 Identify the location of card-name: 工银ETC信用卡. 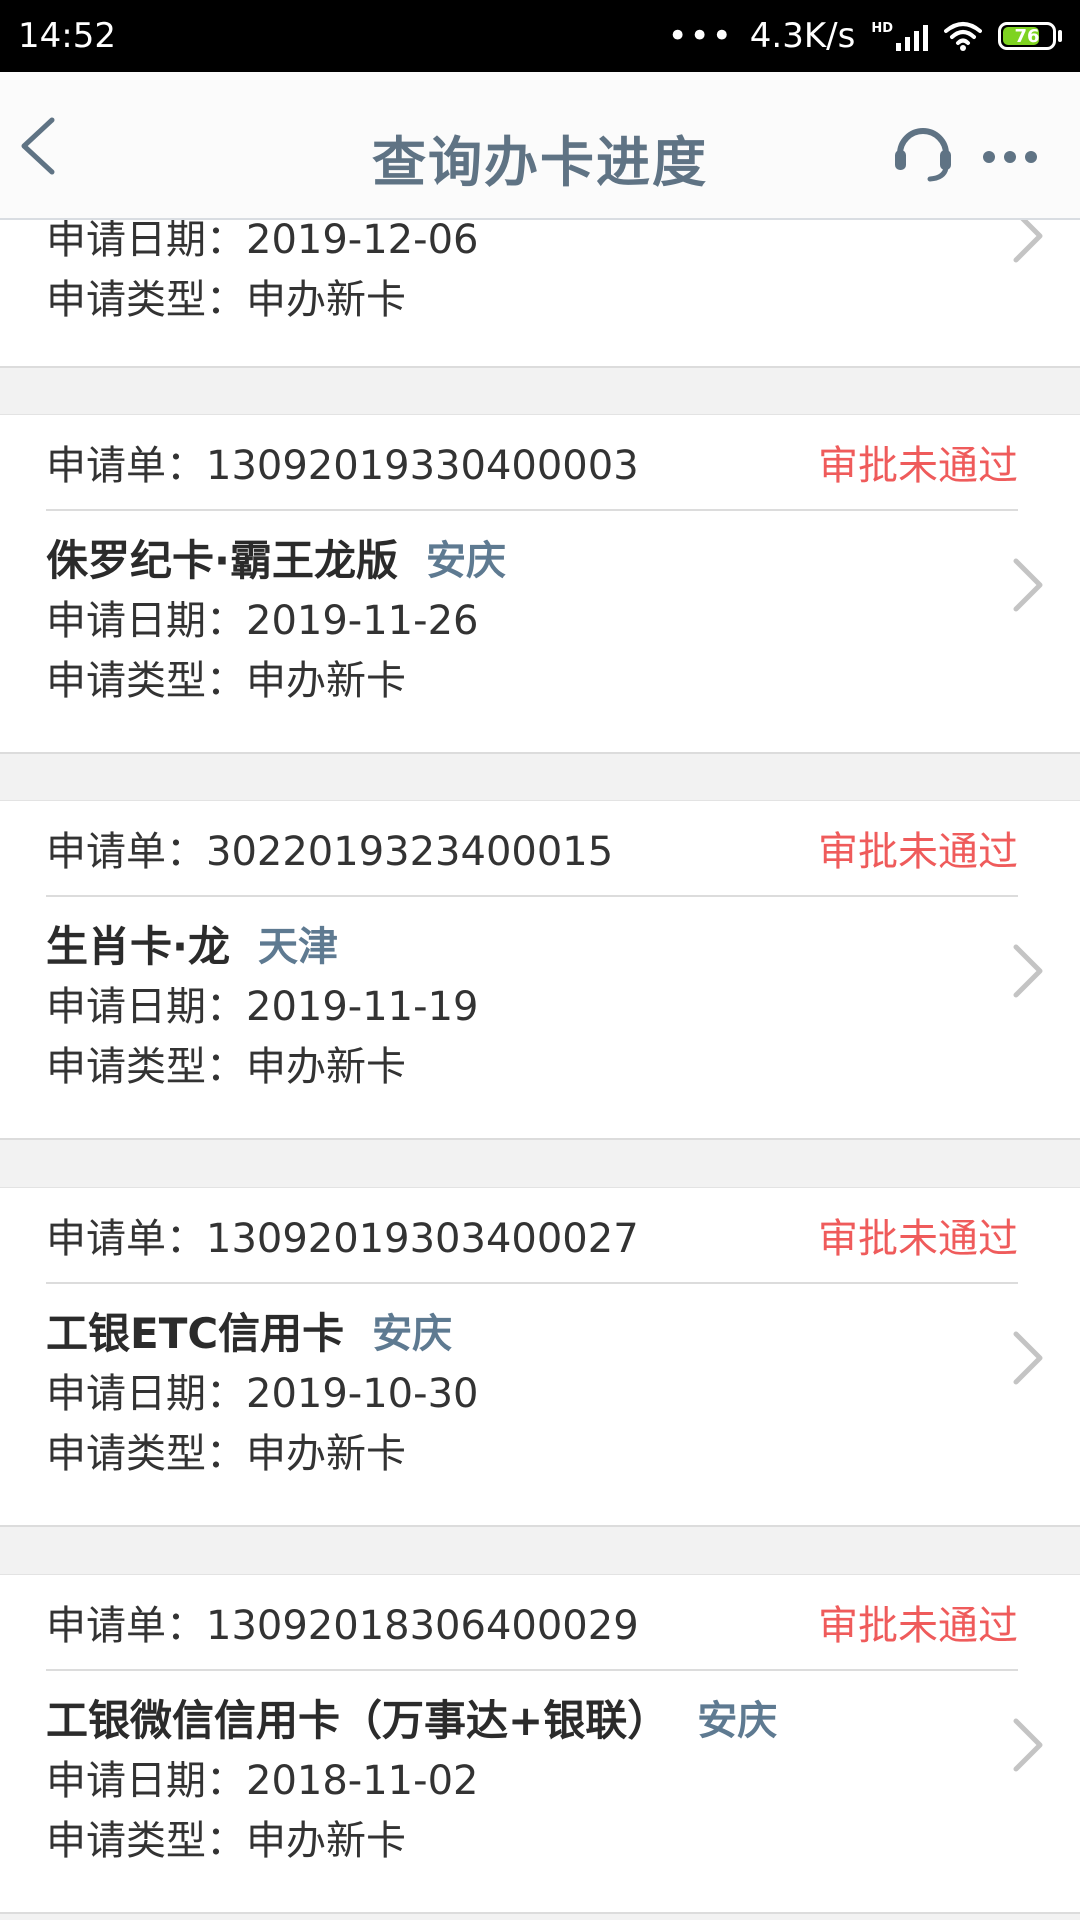
(195, 1333).